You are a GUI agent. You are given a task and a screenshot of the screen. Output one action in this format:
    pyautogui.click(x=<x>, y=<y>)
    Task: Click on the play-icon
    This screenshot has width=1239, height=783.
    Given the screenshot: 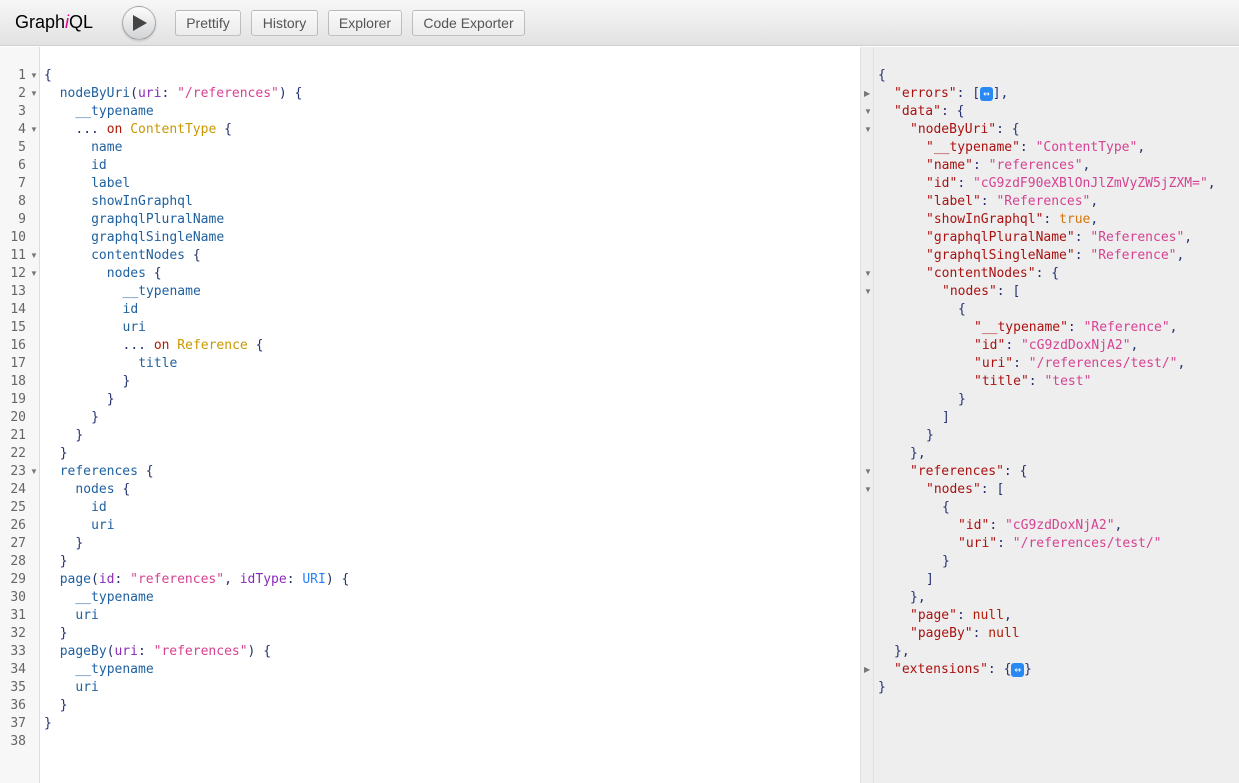 What is the action you would take?
    pyautogui.click(x=140, y=23)
    